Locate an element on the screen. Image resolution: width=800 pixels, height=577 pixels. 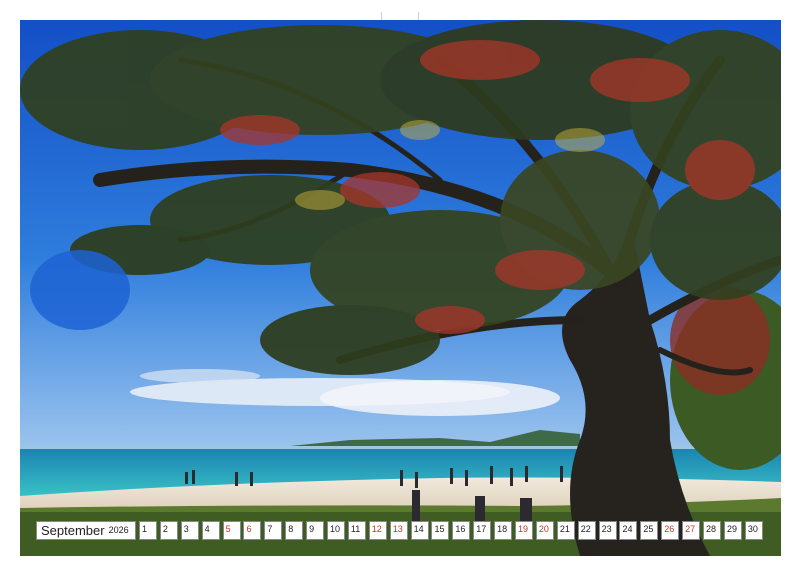
day-number: 27 is located at coordinates (690, 528).